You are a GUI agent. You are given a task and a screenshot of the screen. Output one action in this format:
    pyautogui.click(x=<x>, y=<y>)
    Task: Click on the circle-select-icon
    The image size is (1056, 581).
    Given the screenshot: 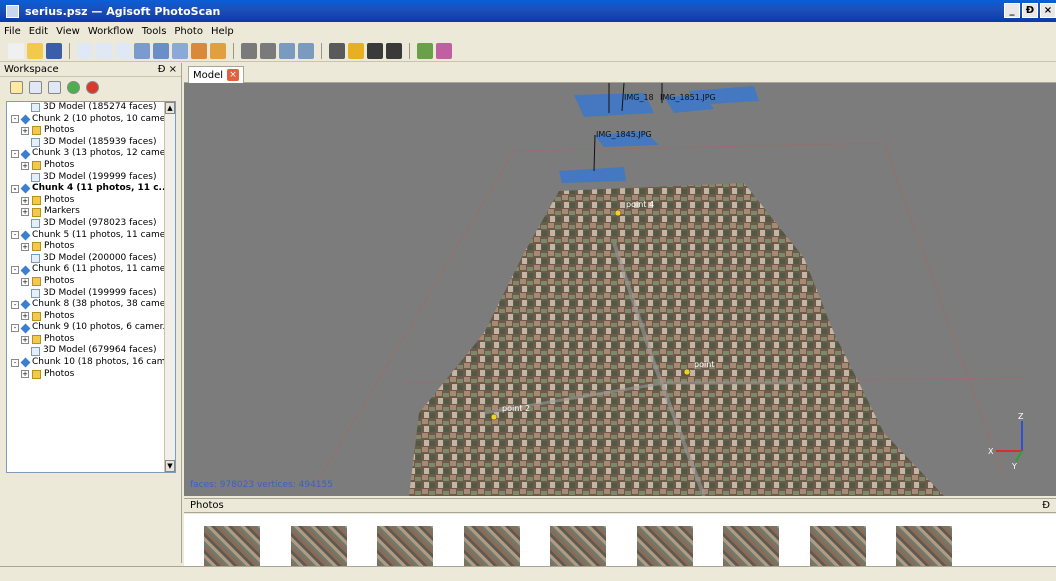 What is the action you would take?
    pyautogui.click(x=123, y=50)
    